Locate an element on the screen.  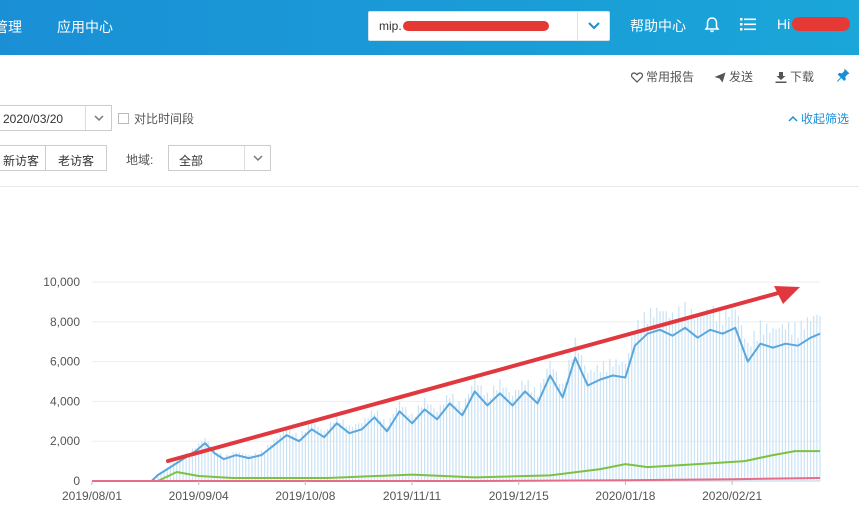
list-menu-icon is located at coordinates (748, 24).